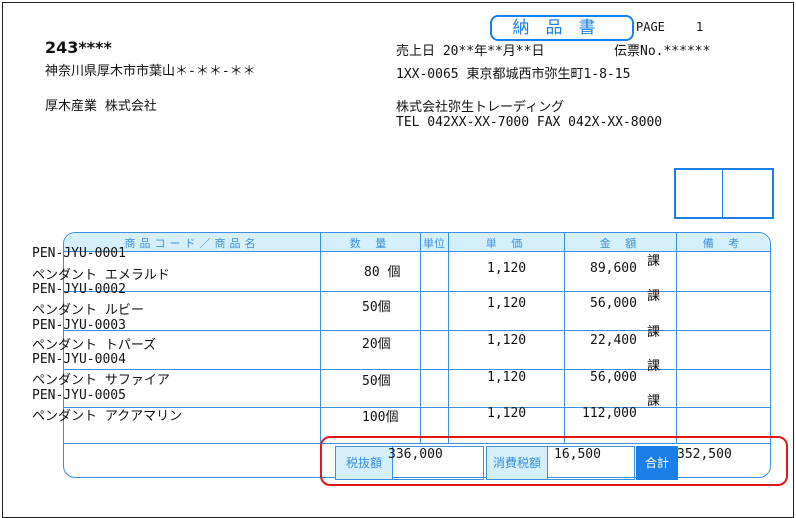 Image resolution: width=796 pixels, height=518 pixels. Describe the element at coordinates (434, 243) in the screenshot. I see `col-header-unit: 単位` at that location.